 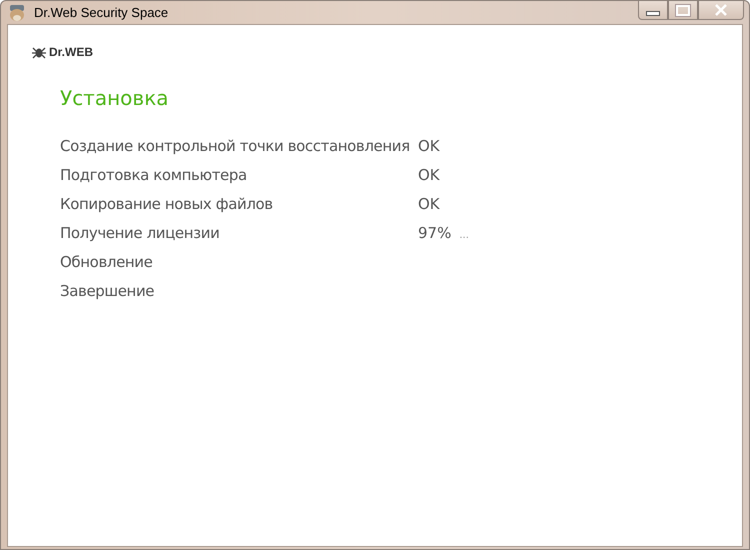 I want to click on close-icon, so click(x=721, y=10).